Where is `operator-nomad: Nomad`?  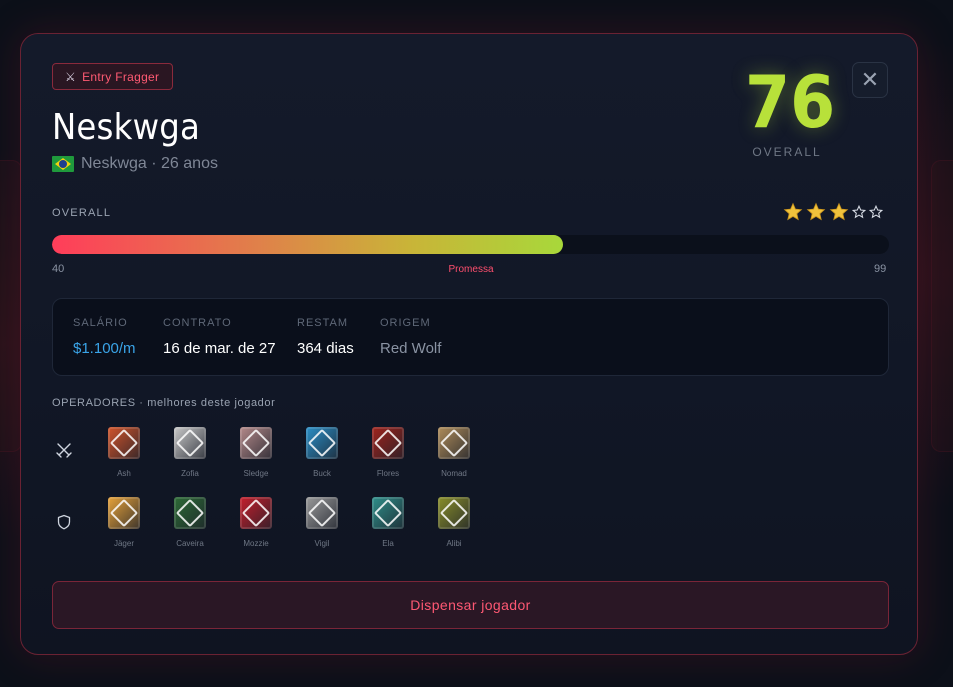
operator-nomad: Nomad is located at coordinates (454, 452).